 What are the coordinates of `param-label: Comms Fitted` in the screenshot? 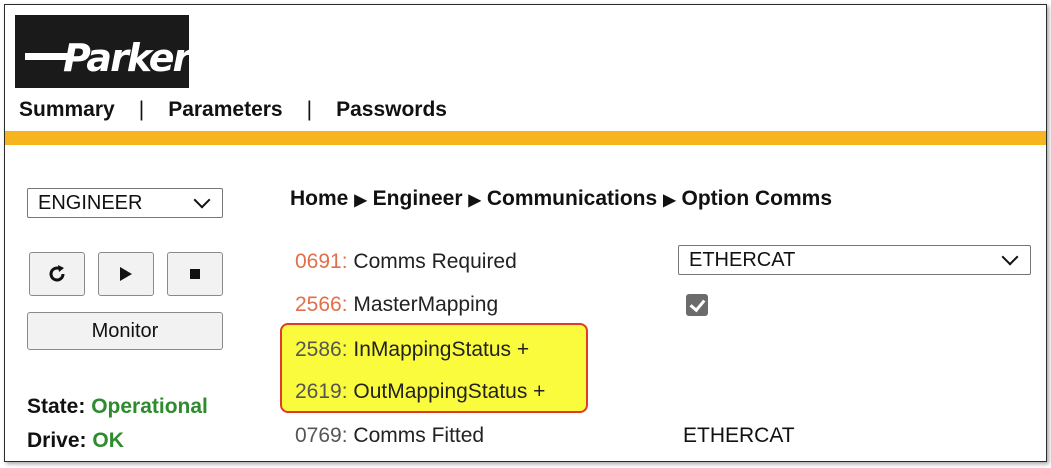 It's located at (419, 435).